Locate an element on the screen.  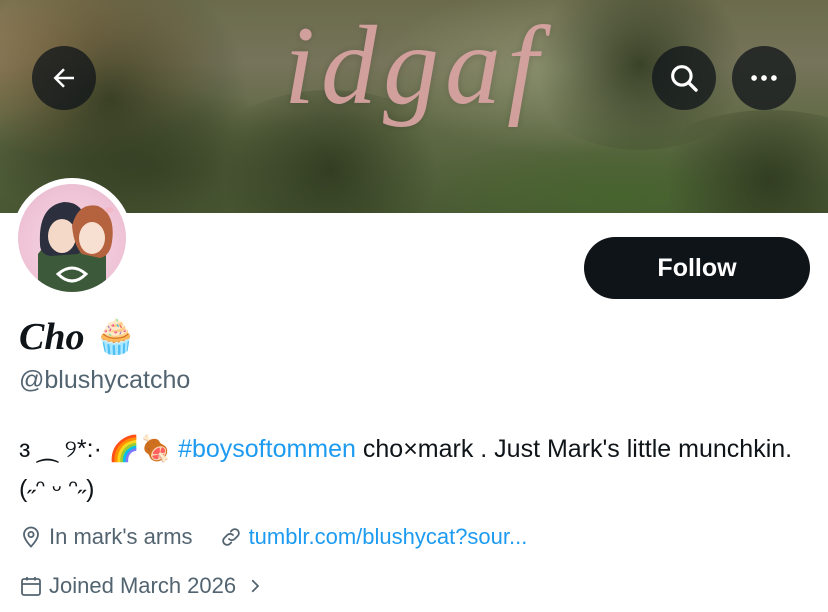
search-button is located at coordinates (684, 78).